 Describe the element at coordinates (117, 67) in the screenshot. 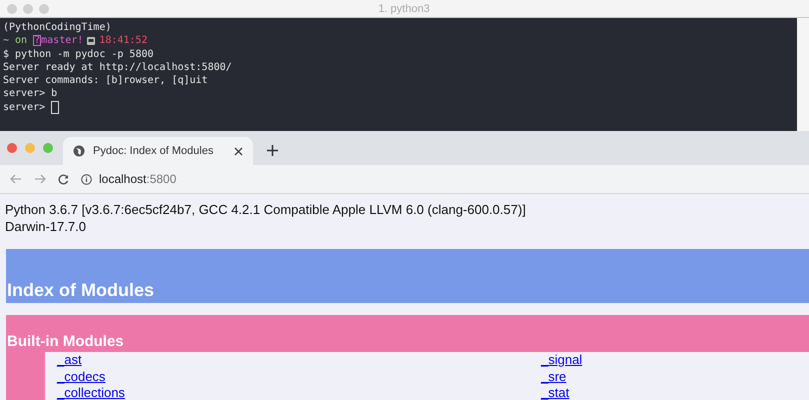

I see `terminal-text: Server ready at http://localhost:5800/` at that location.